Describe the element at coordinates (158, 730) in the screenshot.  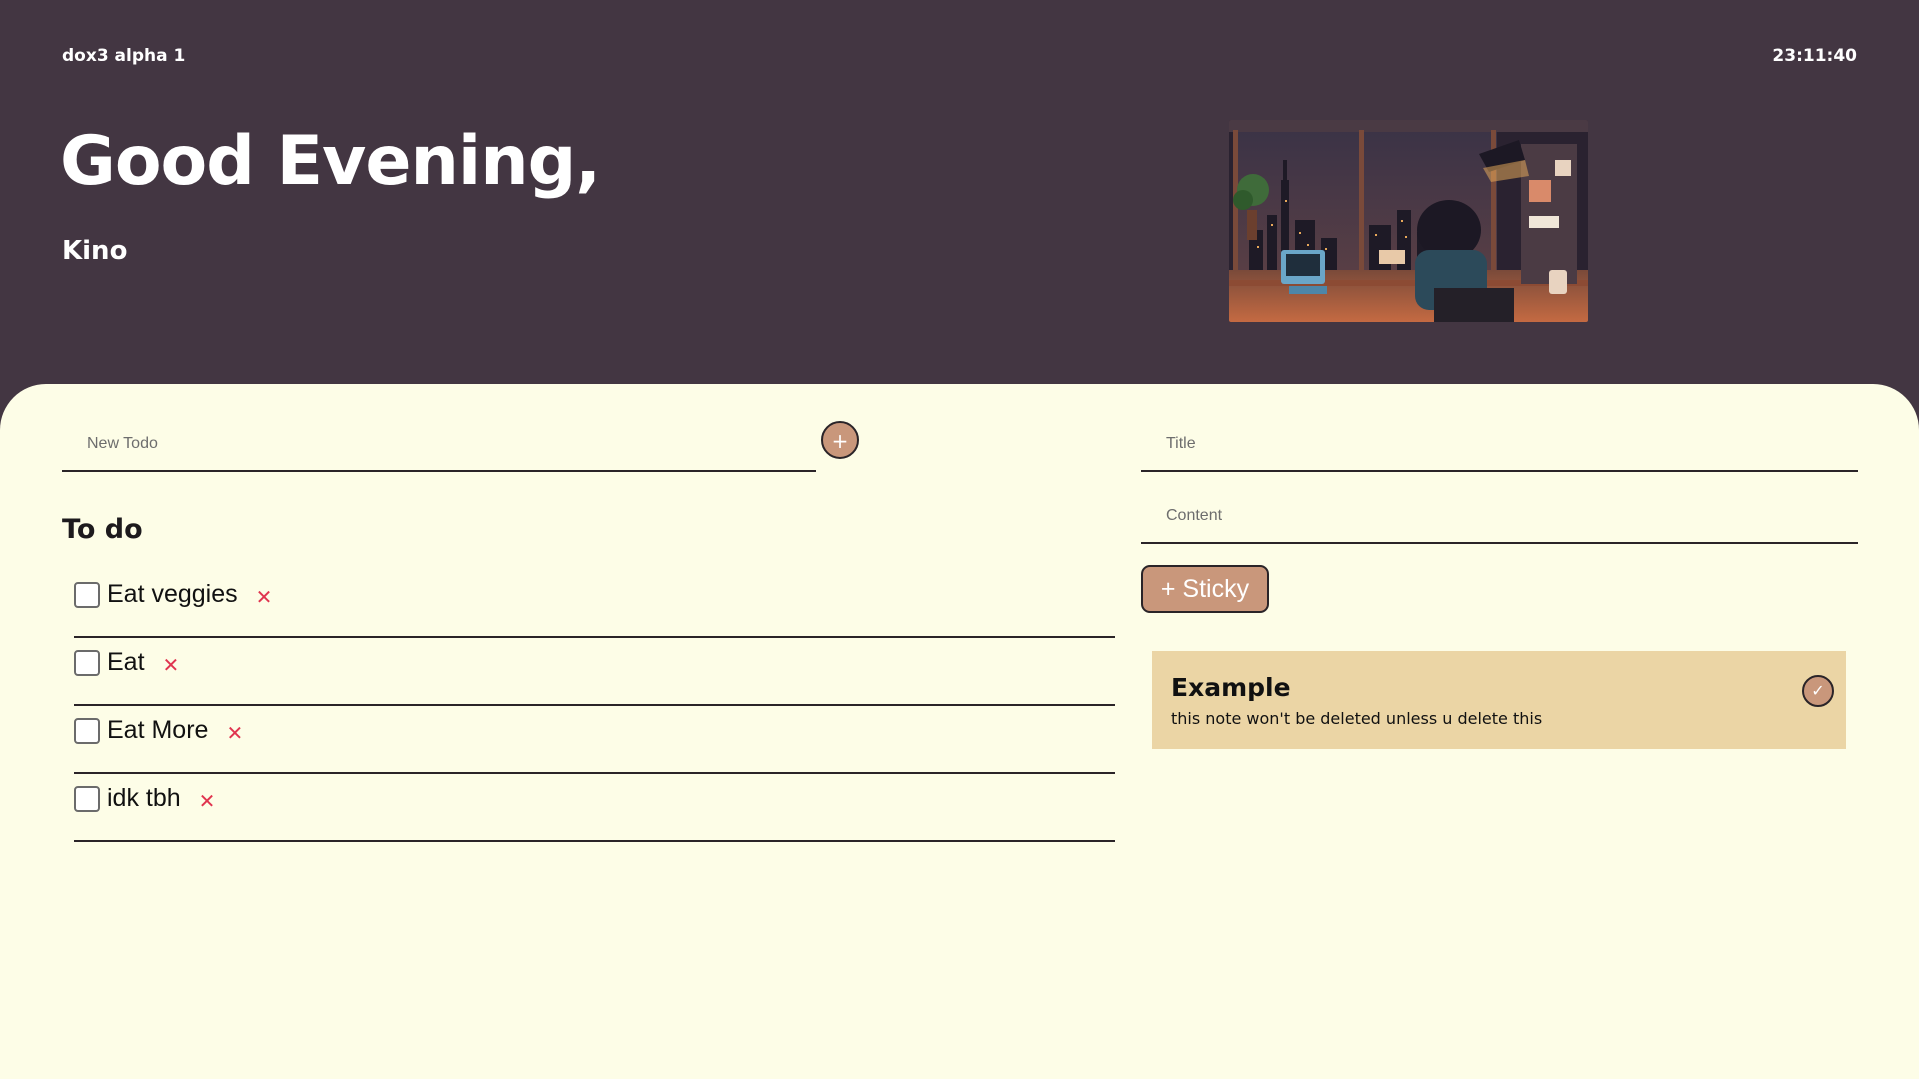
I see `todo-item-label: Eat More` at that location.